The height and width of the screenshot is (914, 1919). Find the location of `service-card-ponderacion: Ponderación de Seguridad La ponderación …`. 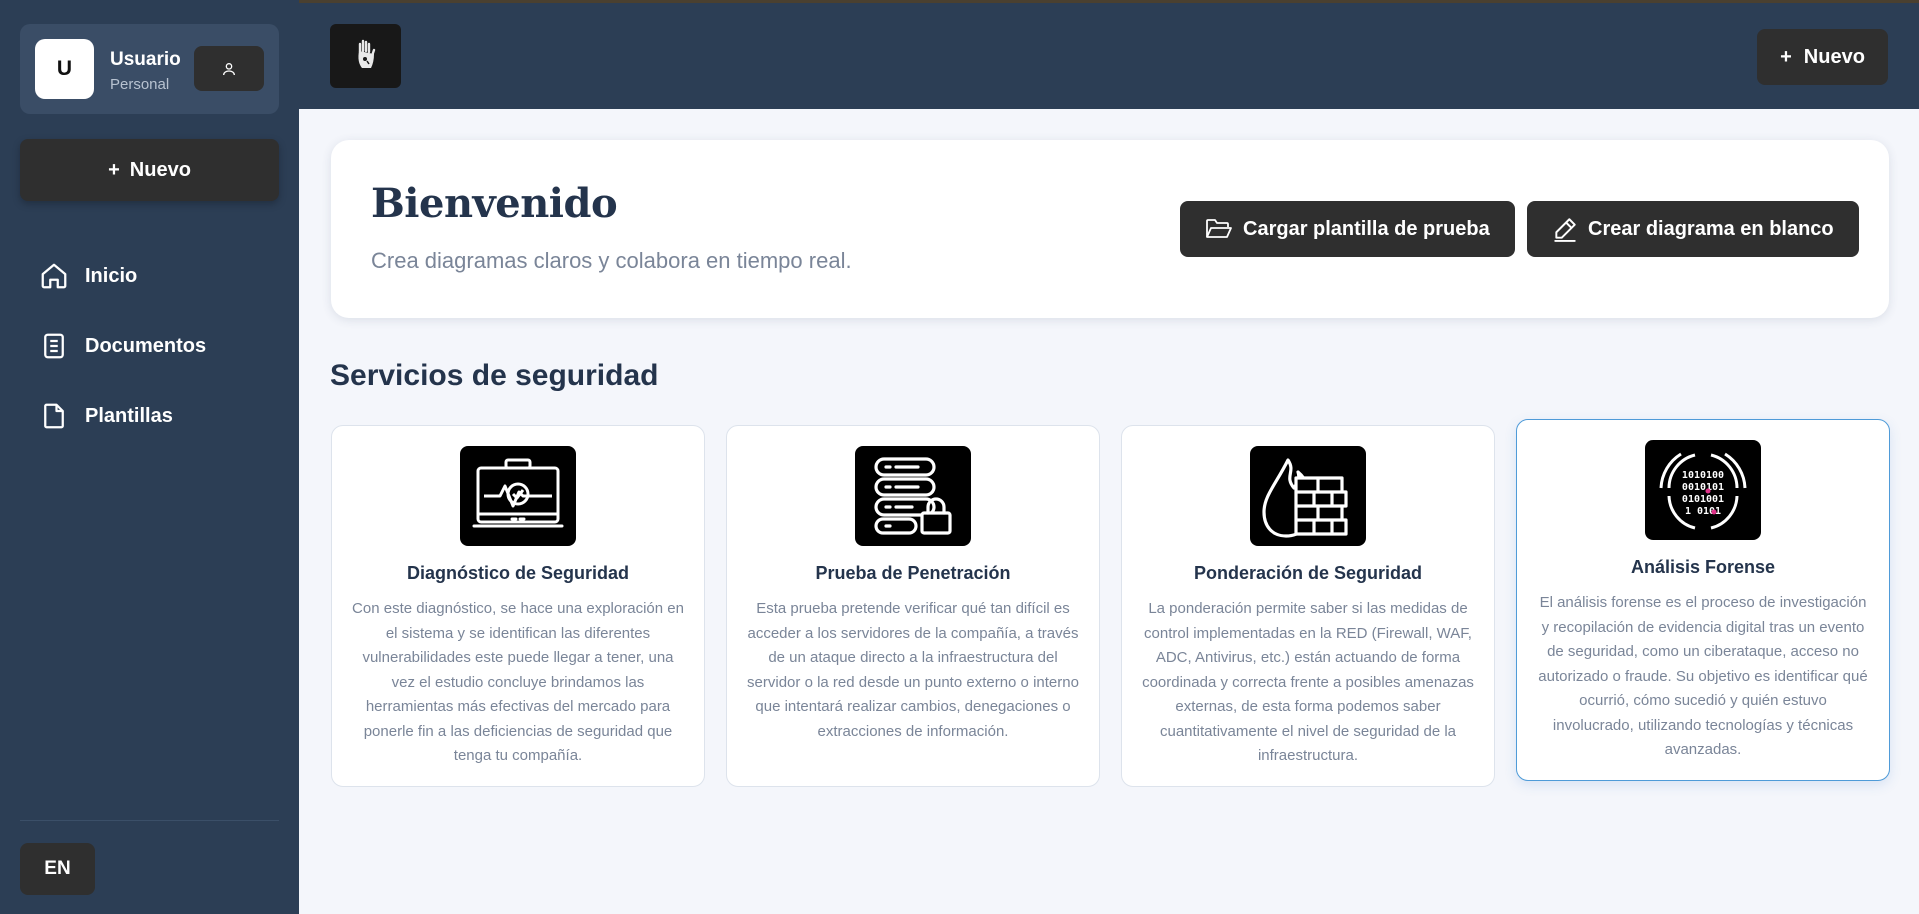

service-card-ponderacion: Ponderación de Seguridad La ponderación … is located at coordinates (1308, 606).